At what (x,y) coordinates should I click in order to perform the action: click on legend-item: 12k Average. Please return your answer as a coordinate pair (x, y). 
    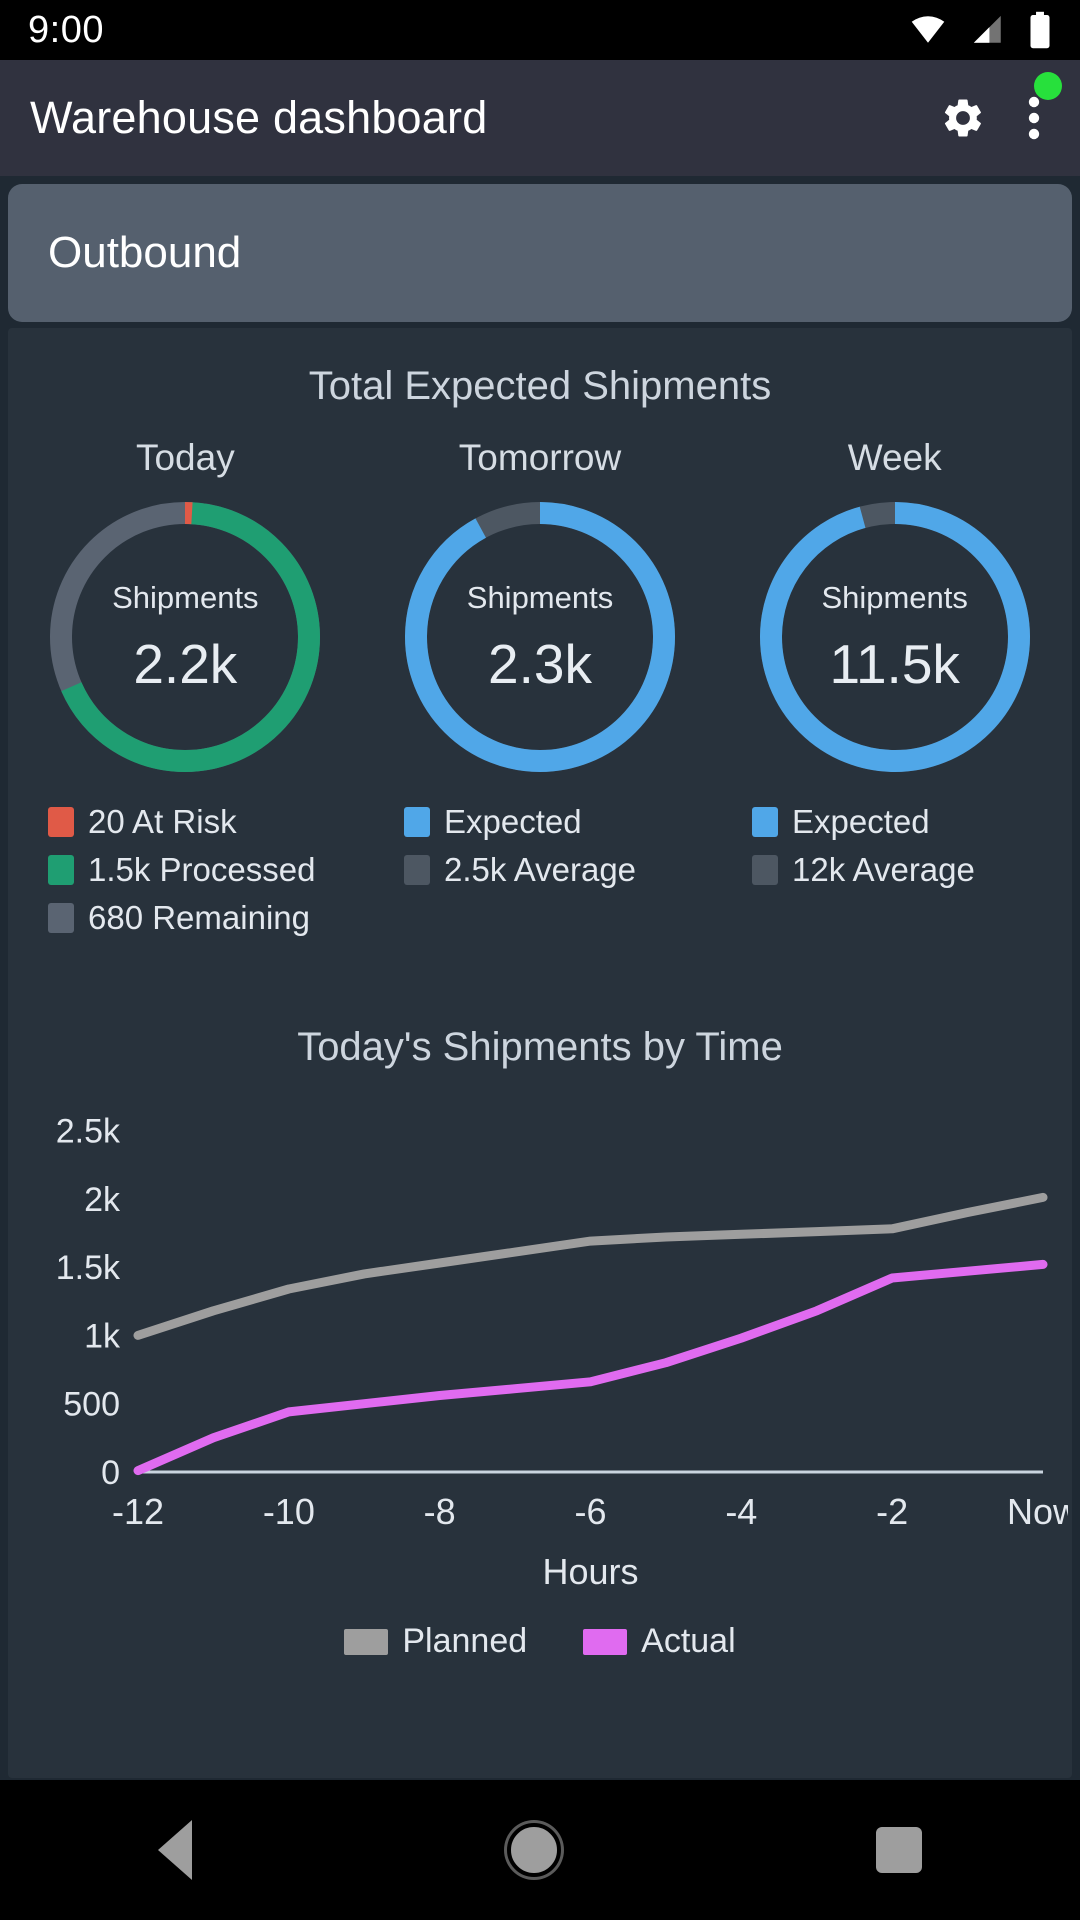
    Looking at the image, I should click on (912, 870).